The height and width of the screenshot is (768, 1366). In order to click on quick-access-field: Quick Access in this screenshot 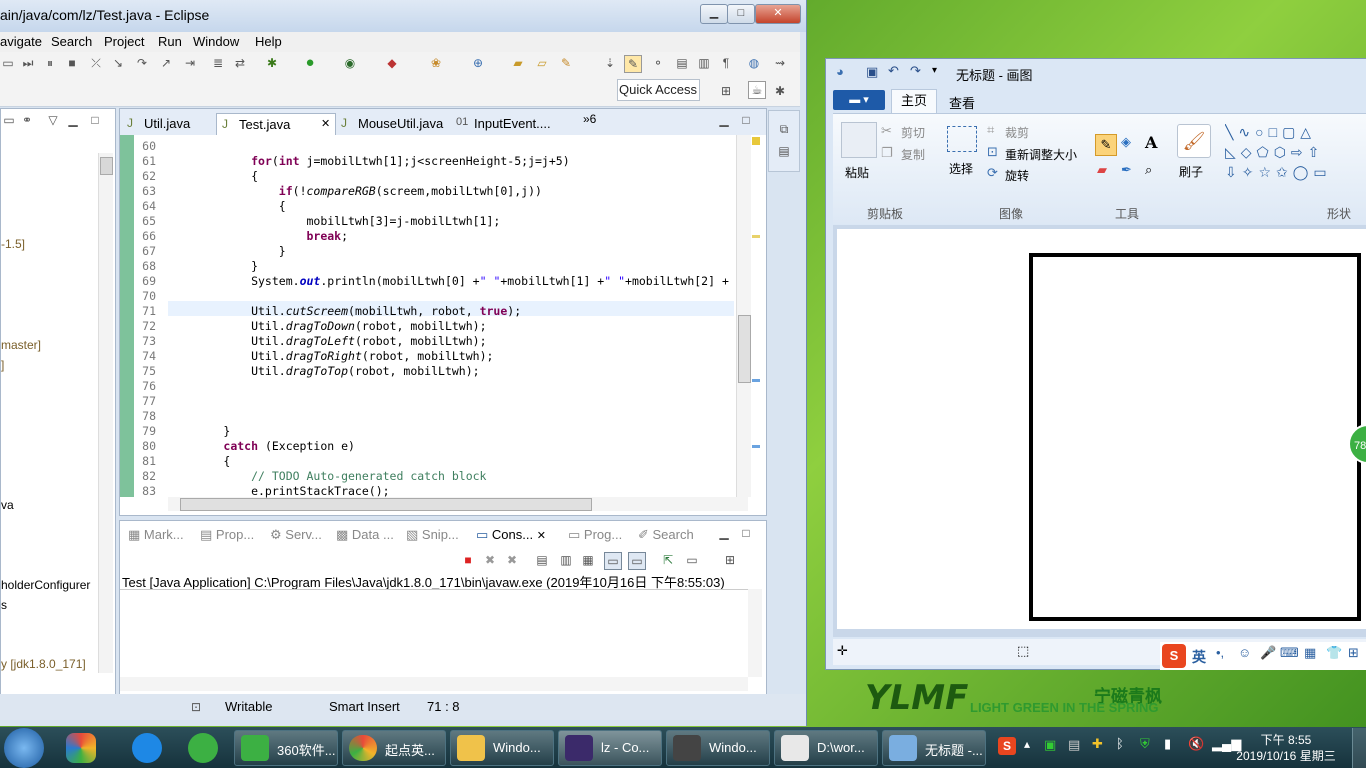, I will do `click(658, 90)`.